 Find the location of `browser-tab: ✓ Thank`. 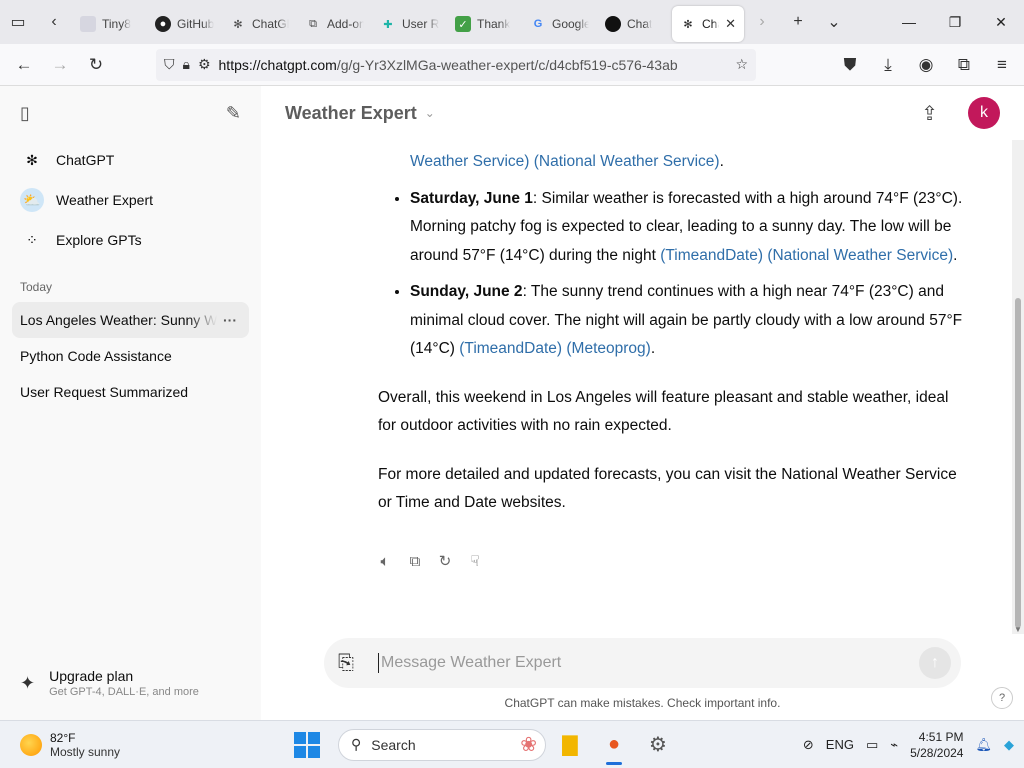

browser-tab: ✓ Thank is located at coordinates (484, 24).